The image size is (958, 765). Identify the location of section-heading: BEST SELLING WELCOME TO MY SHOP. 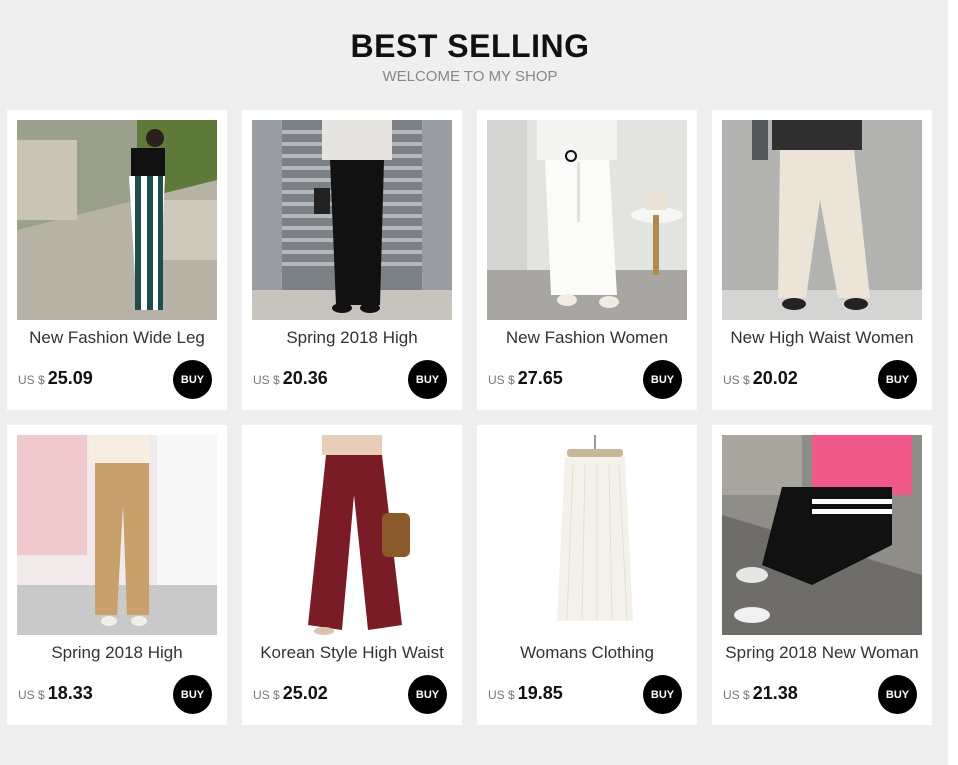
(470, 57).